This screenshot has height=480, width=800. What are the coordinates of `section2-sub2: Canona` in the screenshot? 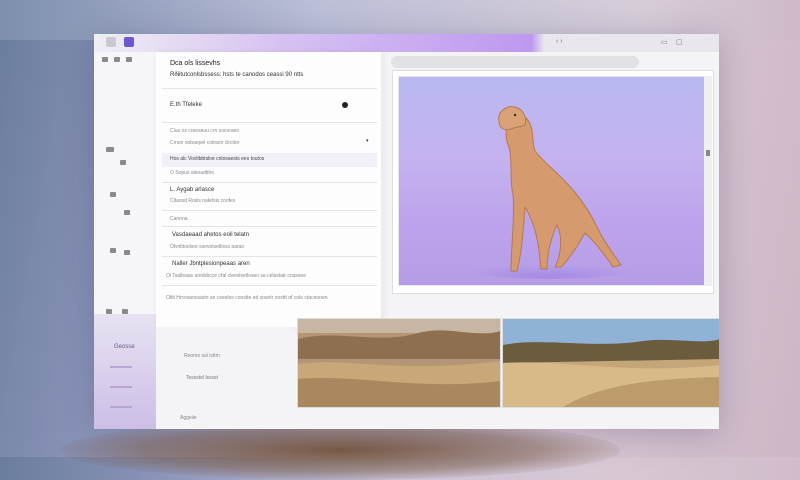 It's located at (179, 219).